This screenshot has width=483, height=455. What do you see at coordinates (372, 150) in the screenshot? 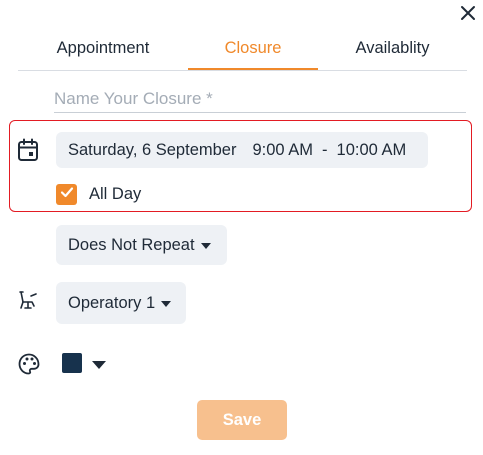
I see `end-time: 10:00 AM` at bounding box center [372, 150].